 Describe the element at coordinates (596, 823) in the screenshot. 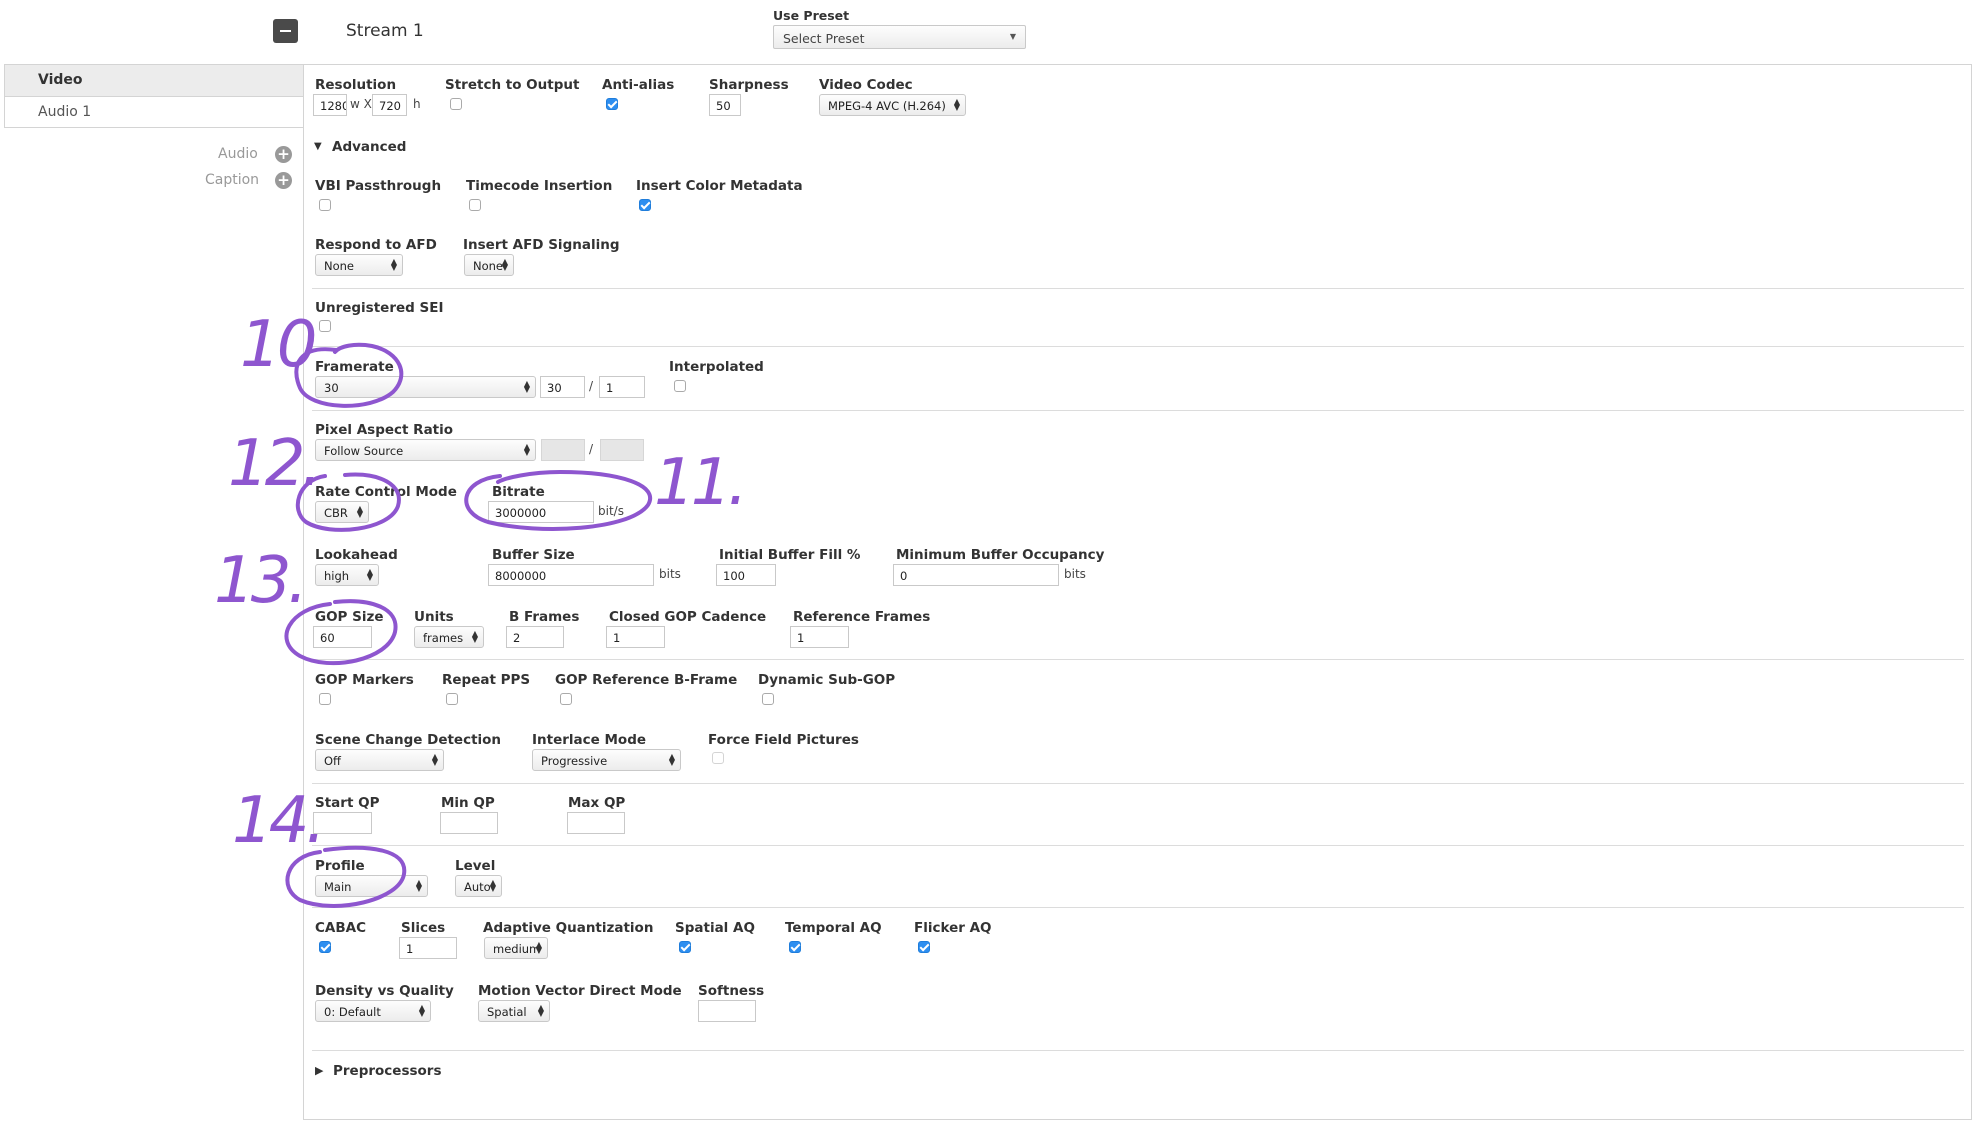

I see `max-qp-input` at that location.